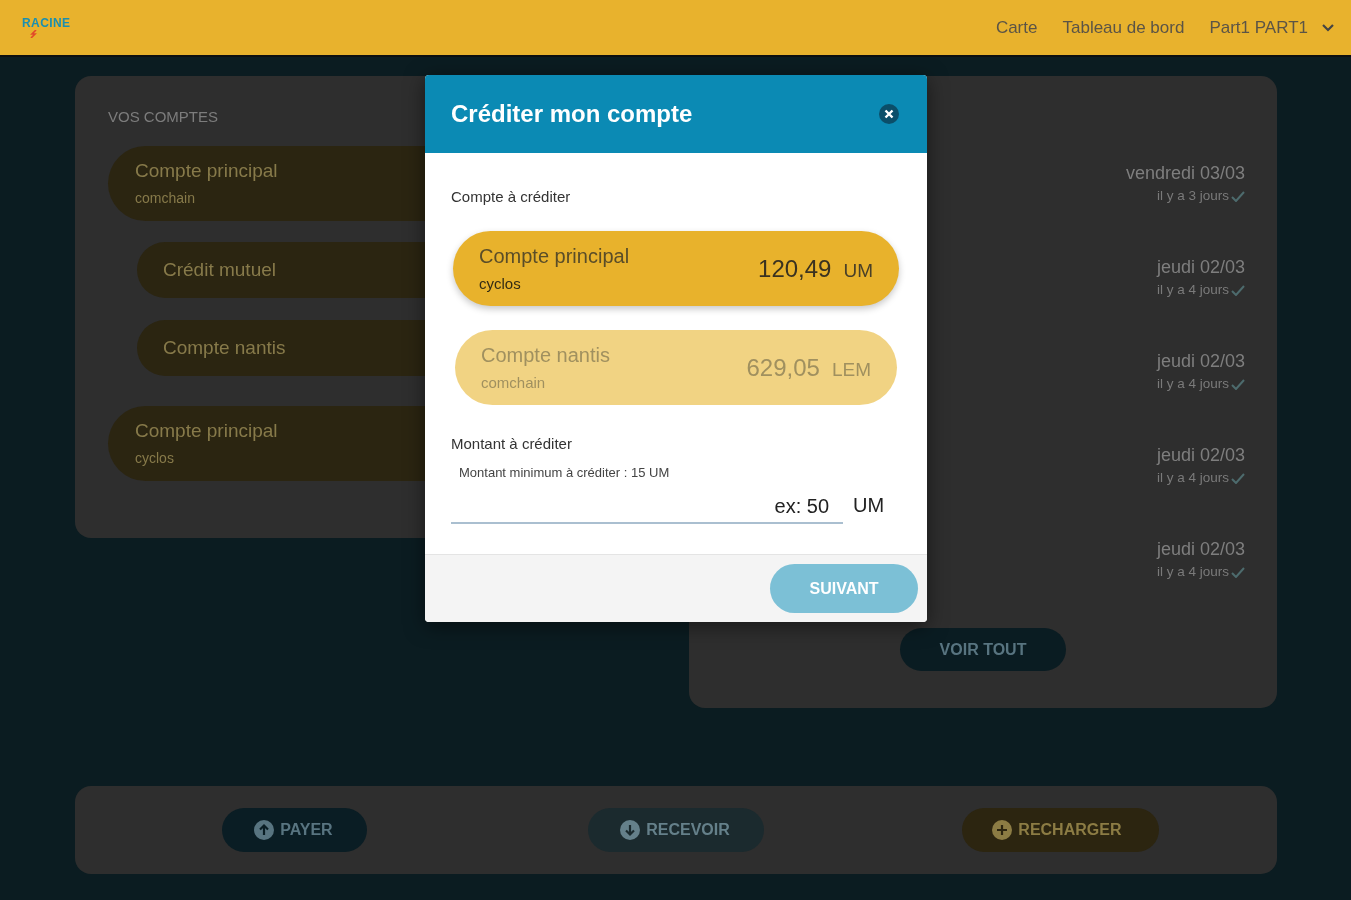 This screenshot has width=1351, height=900. Describe the element at coordinates (795, 268) in the screenshot. I see `account-balance: 120,49` at that location.